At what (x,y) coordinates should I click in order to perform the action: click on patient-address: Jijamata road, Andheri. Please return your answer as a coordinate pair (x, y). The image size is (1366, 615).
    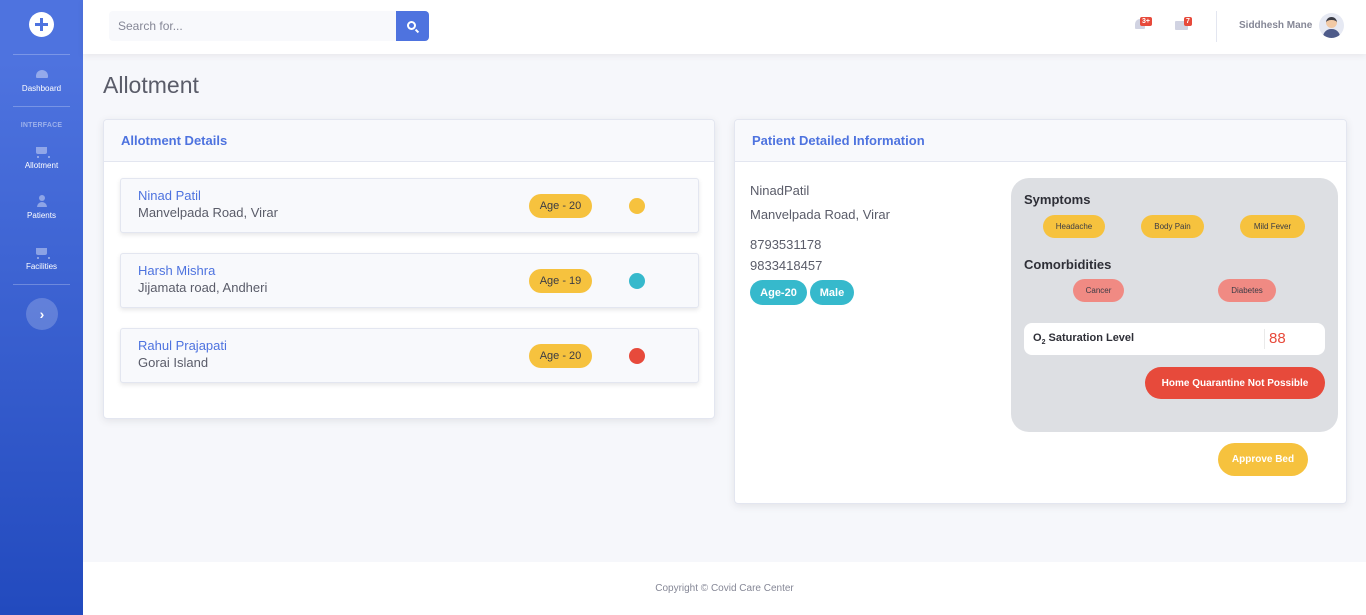
    Looking at the image, I should click on (203, 287).